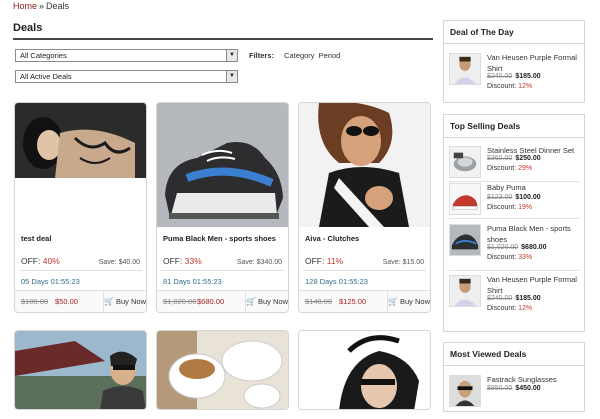 Image resolution: width=600 pixels, height=419 pixels. I want to click on sidebar-deal-name: Baby Puma, so click(535, 187).